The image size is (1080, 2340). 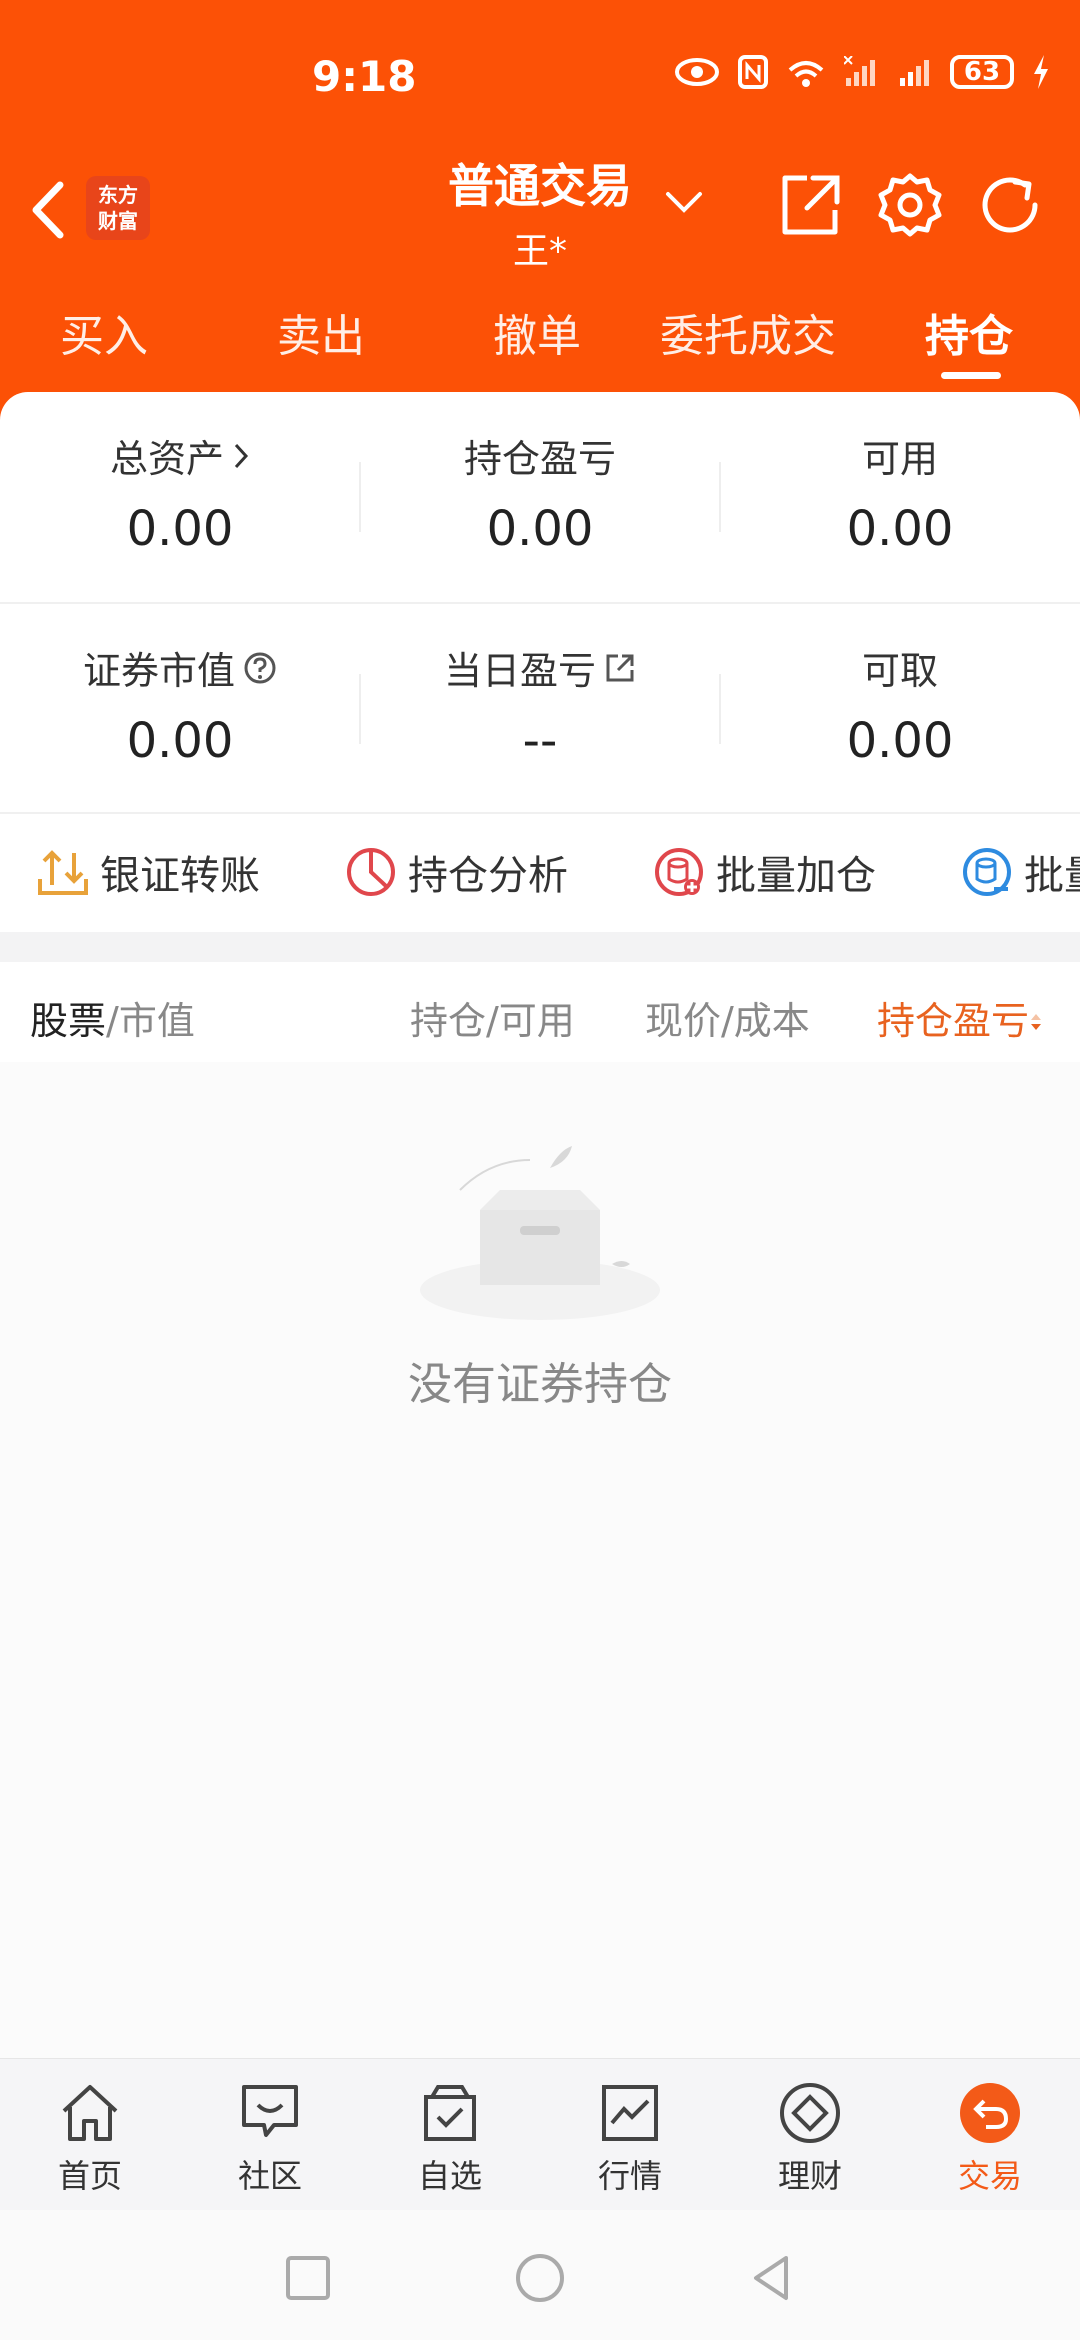 I want to click on available: 可用 0.00, so click(x=900, y=497).